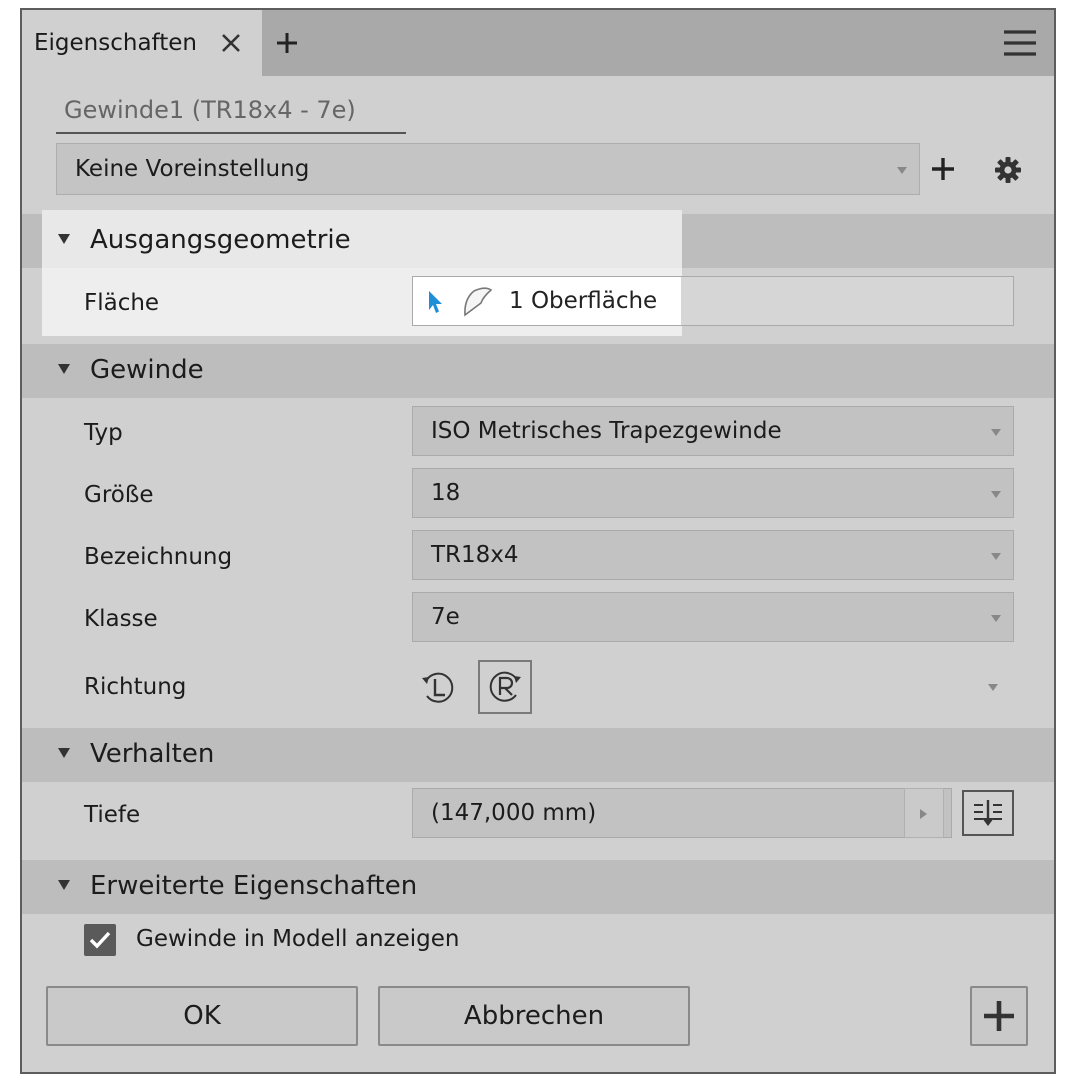 The image size is (1066, 1079). Describe the element at coordinates (115, 43) in the screenshot. I see `tab-title: Eigenschaften` at that location.